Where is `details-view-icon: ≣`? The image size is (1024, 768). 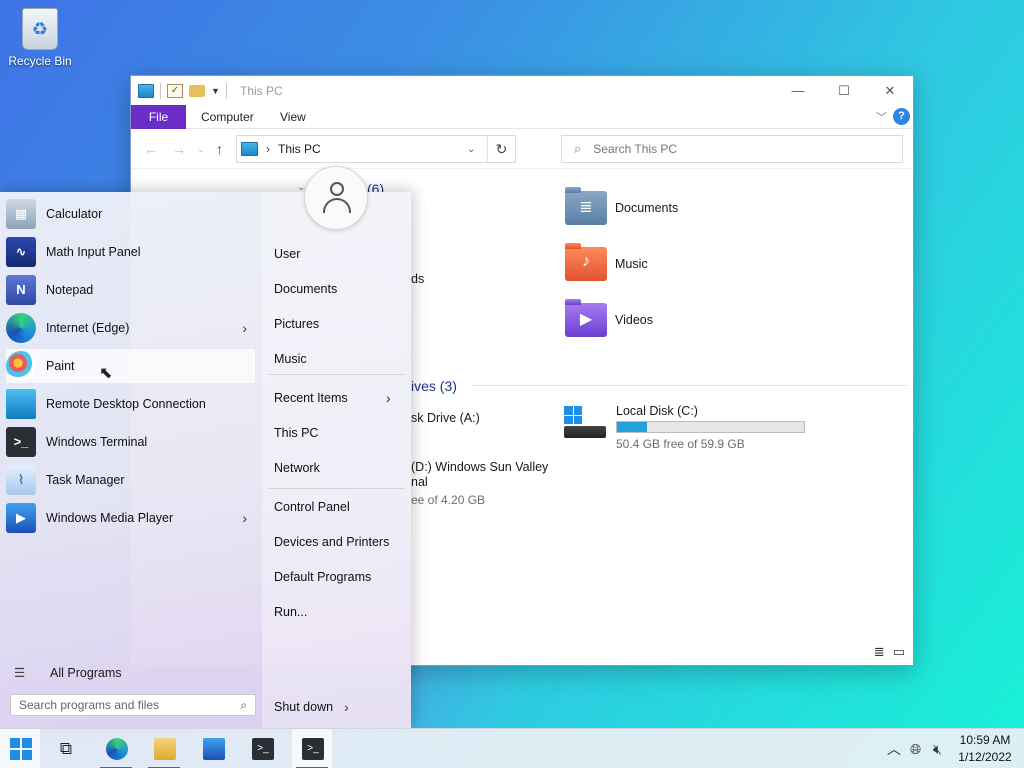
details-view-icon: ≣ is located at coordinates (879, 652).